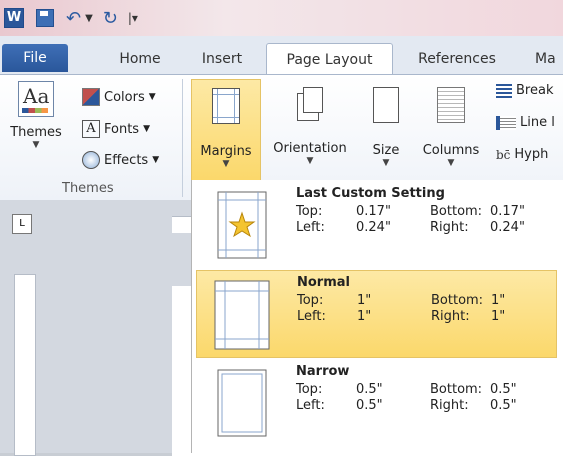 The height and width of the screenshot is (456, 563). I want to click on vertical-ruler, so click(25, 365).